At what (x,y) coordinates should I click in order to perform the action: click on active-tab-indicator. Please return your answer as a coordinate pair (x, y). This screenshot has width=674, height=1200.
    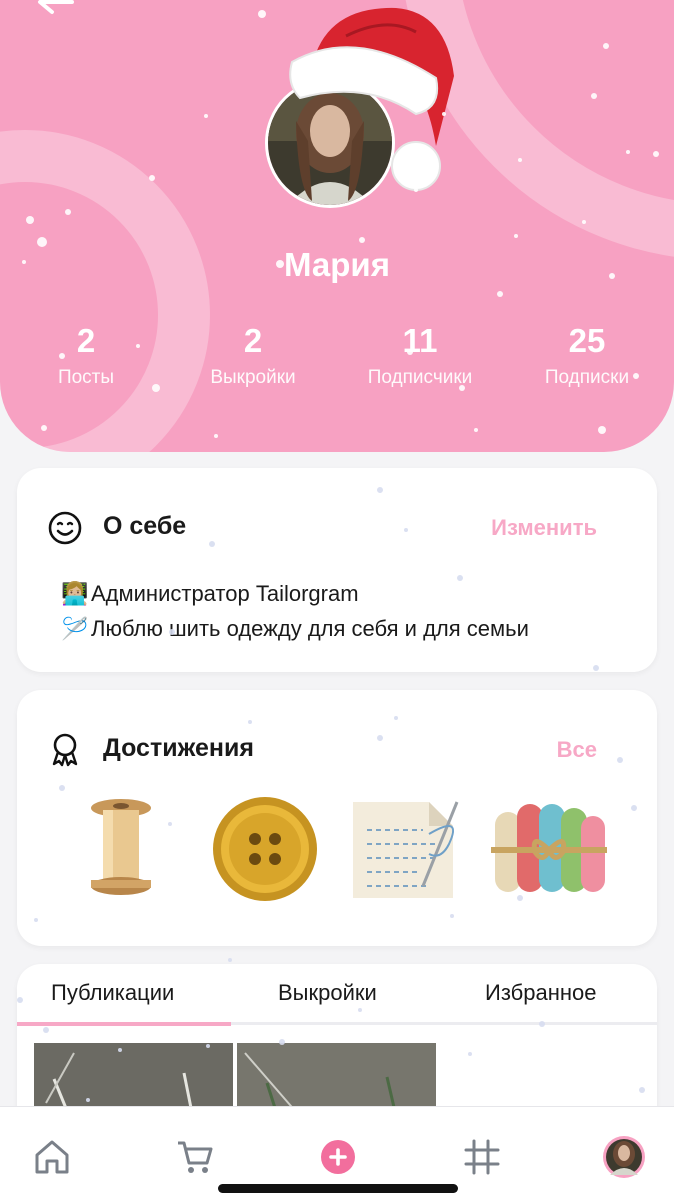
    Looking at the image, I should click on (124, 1024).